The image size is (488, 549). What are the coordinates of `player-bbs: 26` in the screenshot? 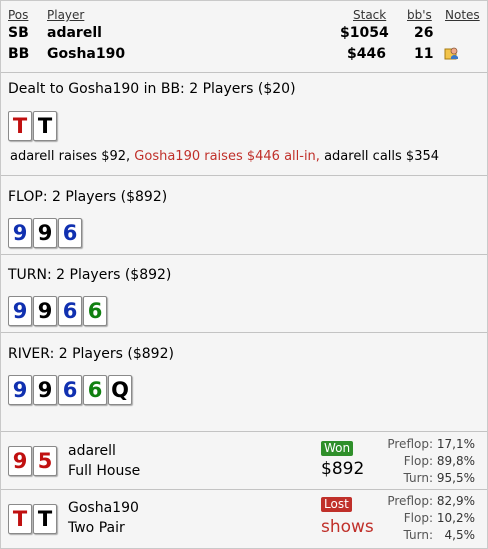 It's located at (424, 33).